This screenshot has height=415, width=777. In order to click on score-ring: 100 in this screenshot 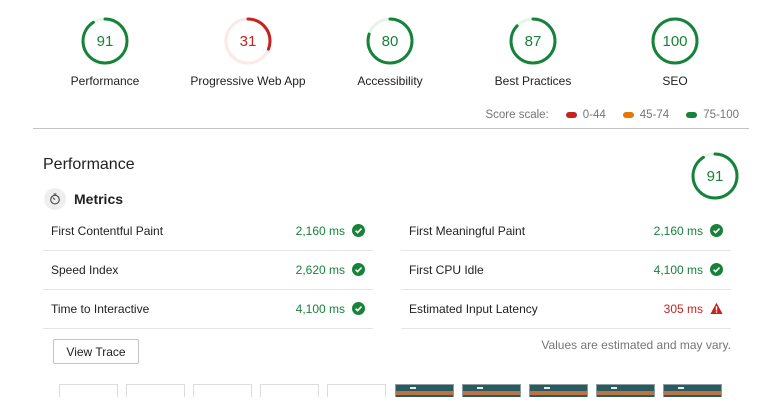, I will do `click(675, 41)`.